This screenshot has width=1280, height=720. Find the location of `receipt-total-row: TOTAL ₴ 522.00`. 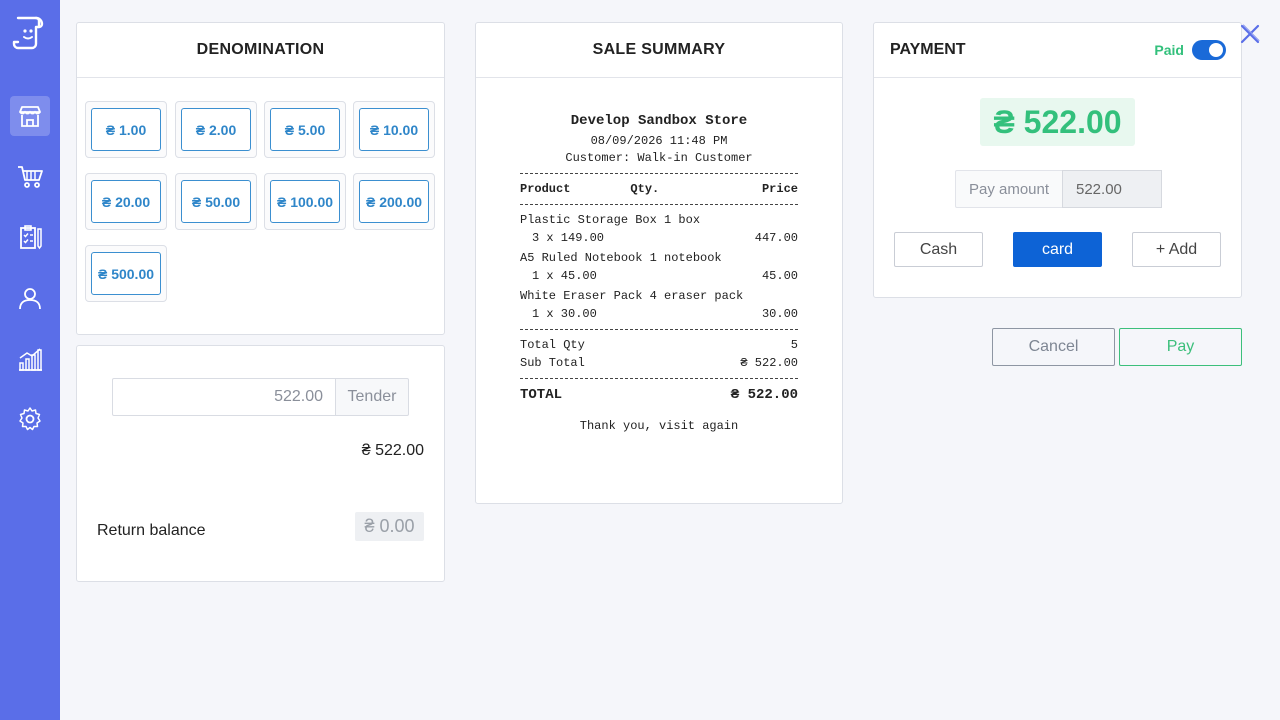

receipt-total-row: TOTAL ₴ 522.00 is located at coordinates (659, 395).